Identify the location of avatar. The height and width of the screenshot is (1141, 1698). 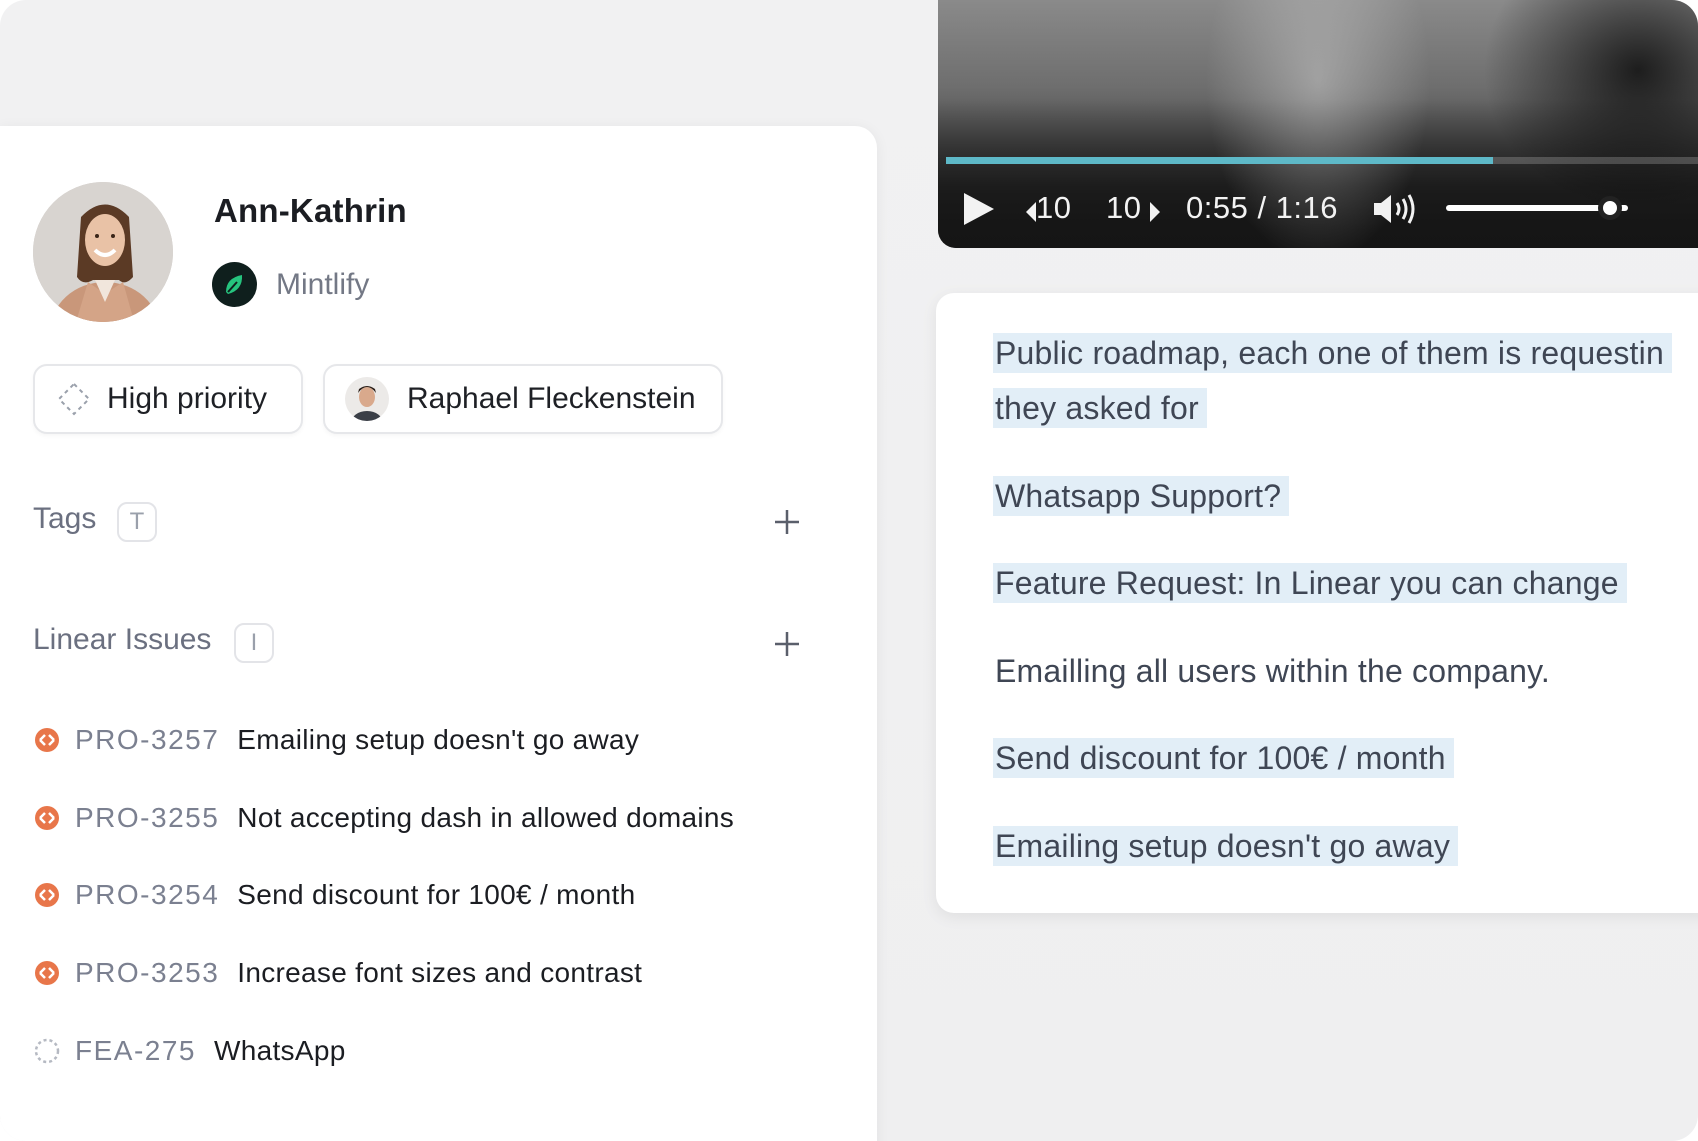
(103, 252).